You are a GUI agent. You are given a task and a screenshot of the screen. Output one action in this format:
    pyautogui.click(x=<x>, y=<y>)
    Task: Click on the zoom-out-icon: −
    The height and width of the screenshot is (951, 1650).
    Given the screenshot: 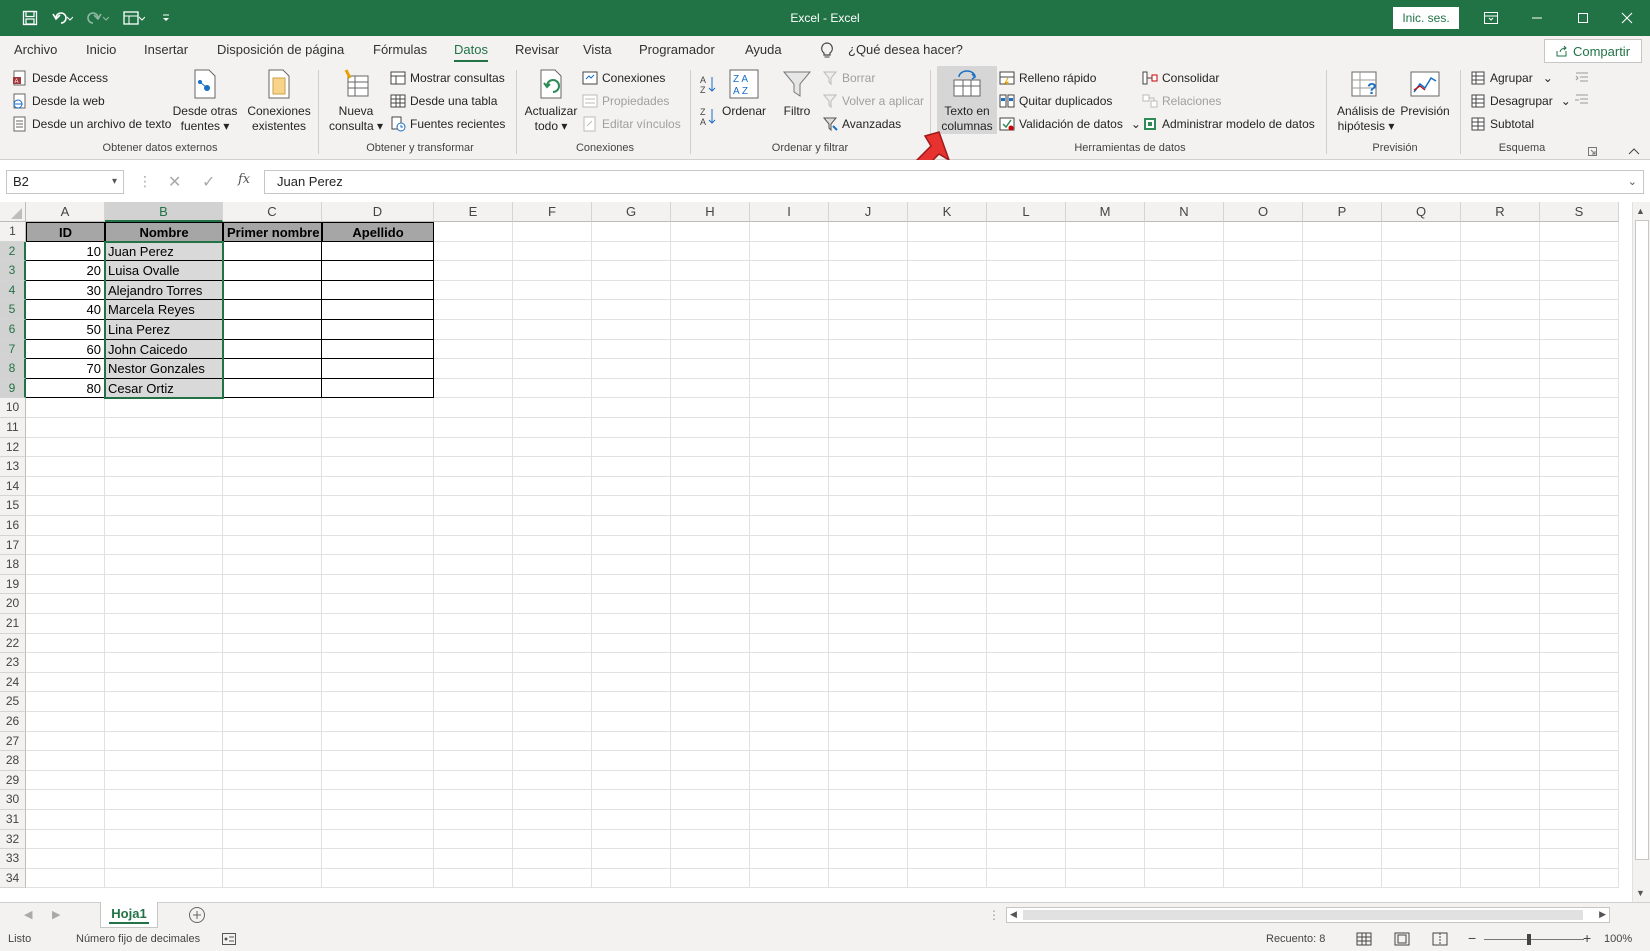 What is the action you would take?
    pyautogui.click(x=1472, y=938)
    